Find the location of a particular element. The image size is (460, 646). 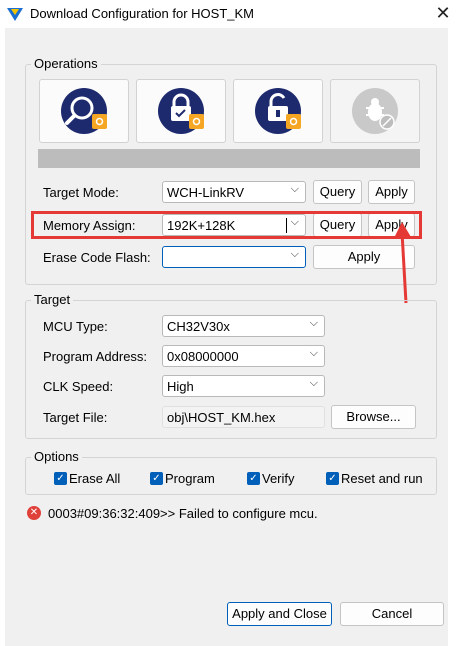

reset-and-run-checkbox: ✓ is located at coordinates (332, 478).